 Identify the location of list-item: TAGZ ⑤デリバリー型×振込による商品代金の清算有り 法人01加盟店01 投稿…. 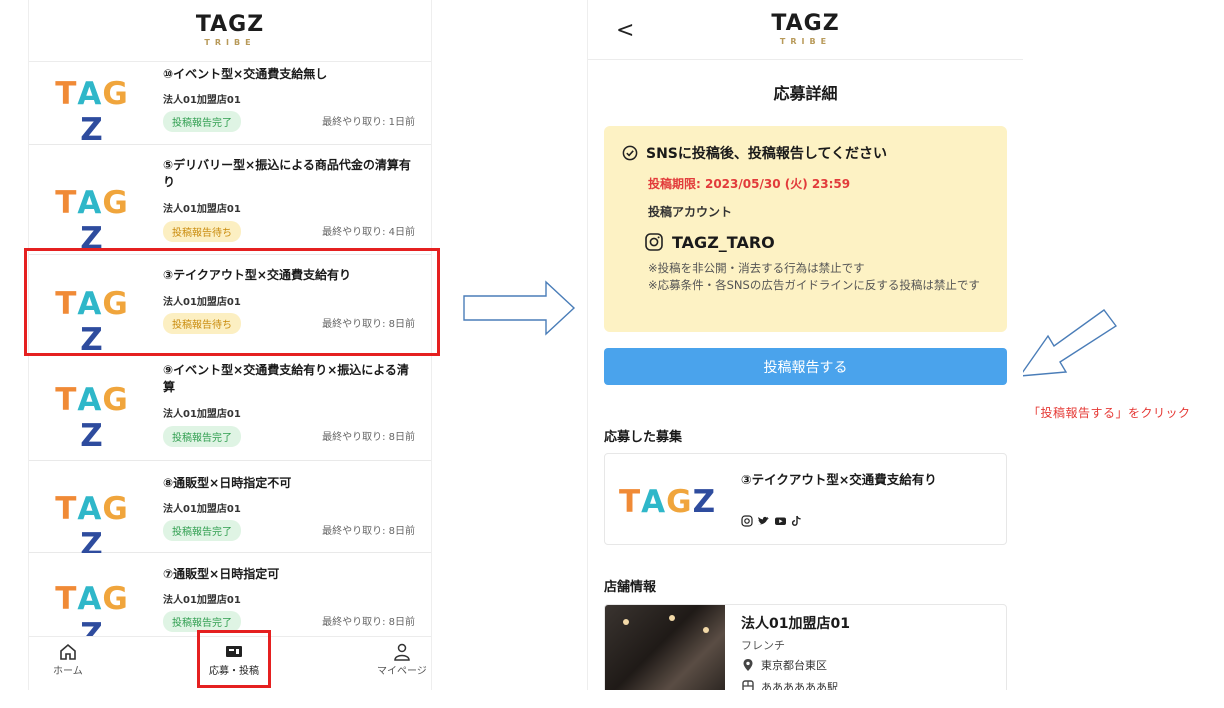
(230, 201).